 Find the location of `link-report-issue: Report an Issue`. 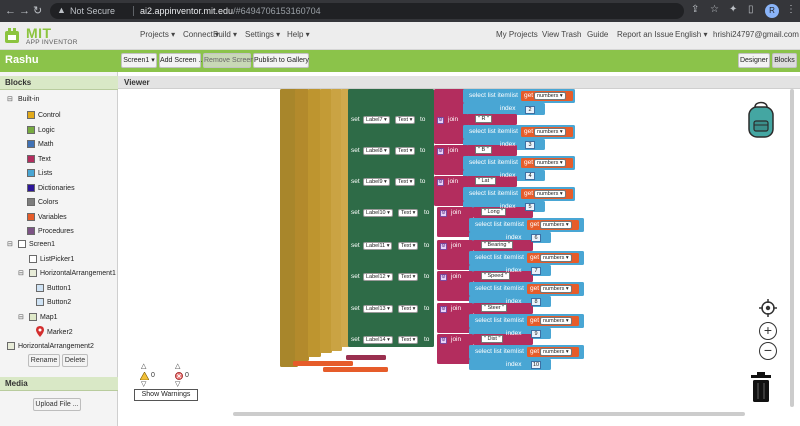

link-report-issue: Report an Issue is located at coordinates (645, 34).